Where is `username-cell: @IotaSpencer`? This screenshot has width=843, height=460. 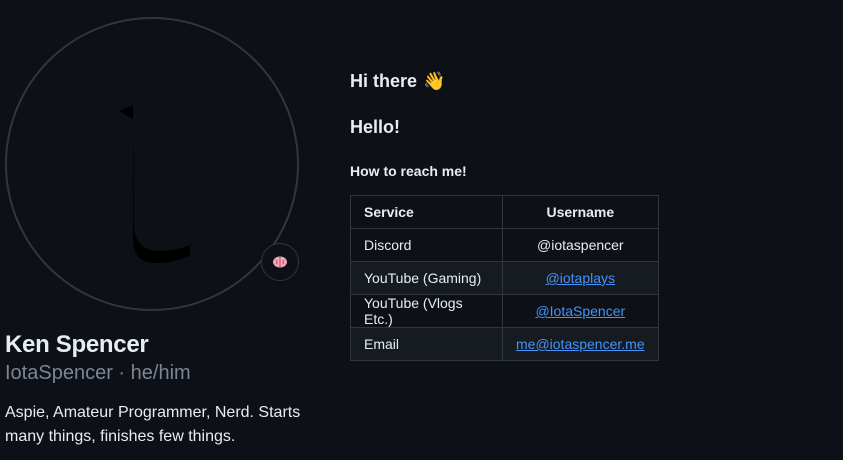
username-cell: @IotaSpencer is located at coordinates (580, 311).